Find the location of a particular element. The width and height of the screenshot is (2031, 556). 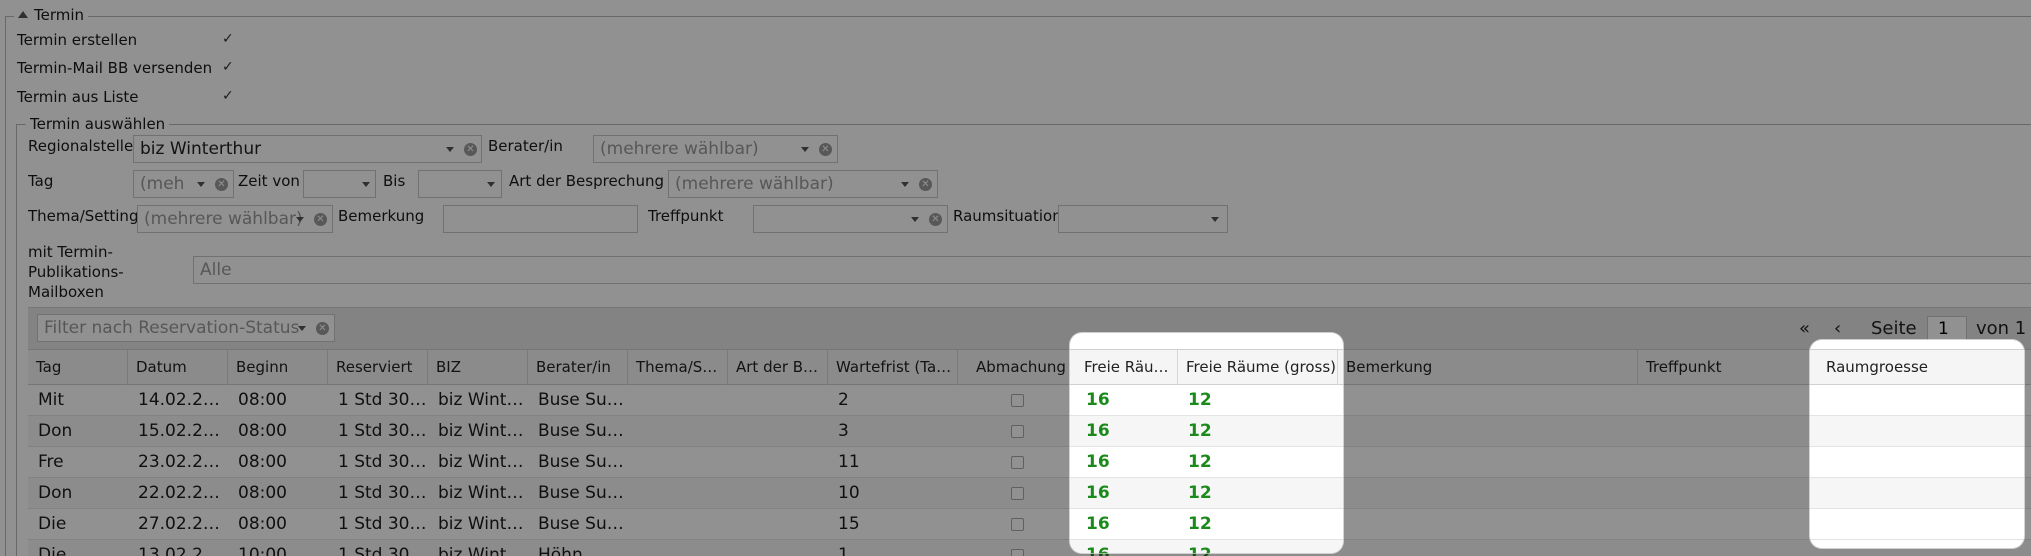

bemerkung-label: Bemerkung is located at coordinates (381, 216).